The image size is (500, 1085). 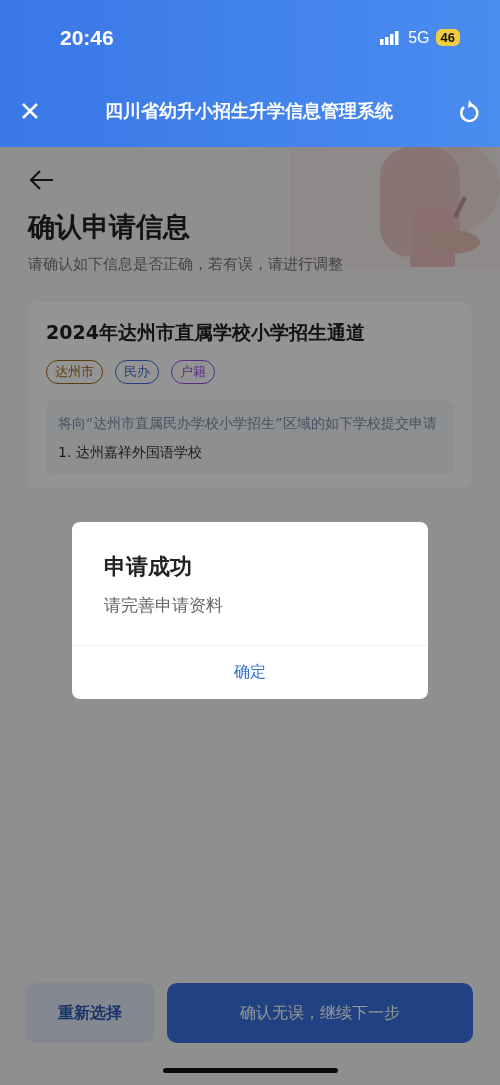 I want to click on page-title: 确认申请信息, so click(x=109, y=227).